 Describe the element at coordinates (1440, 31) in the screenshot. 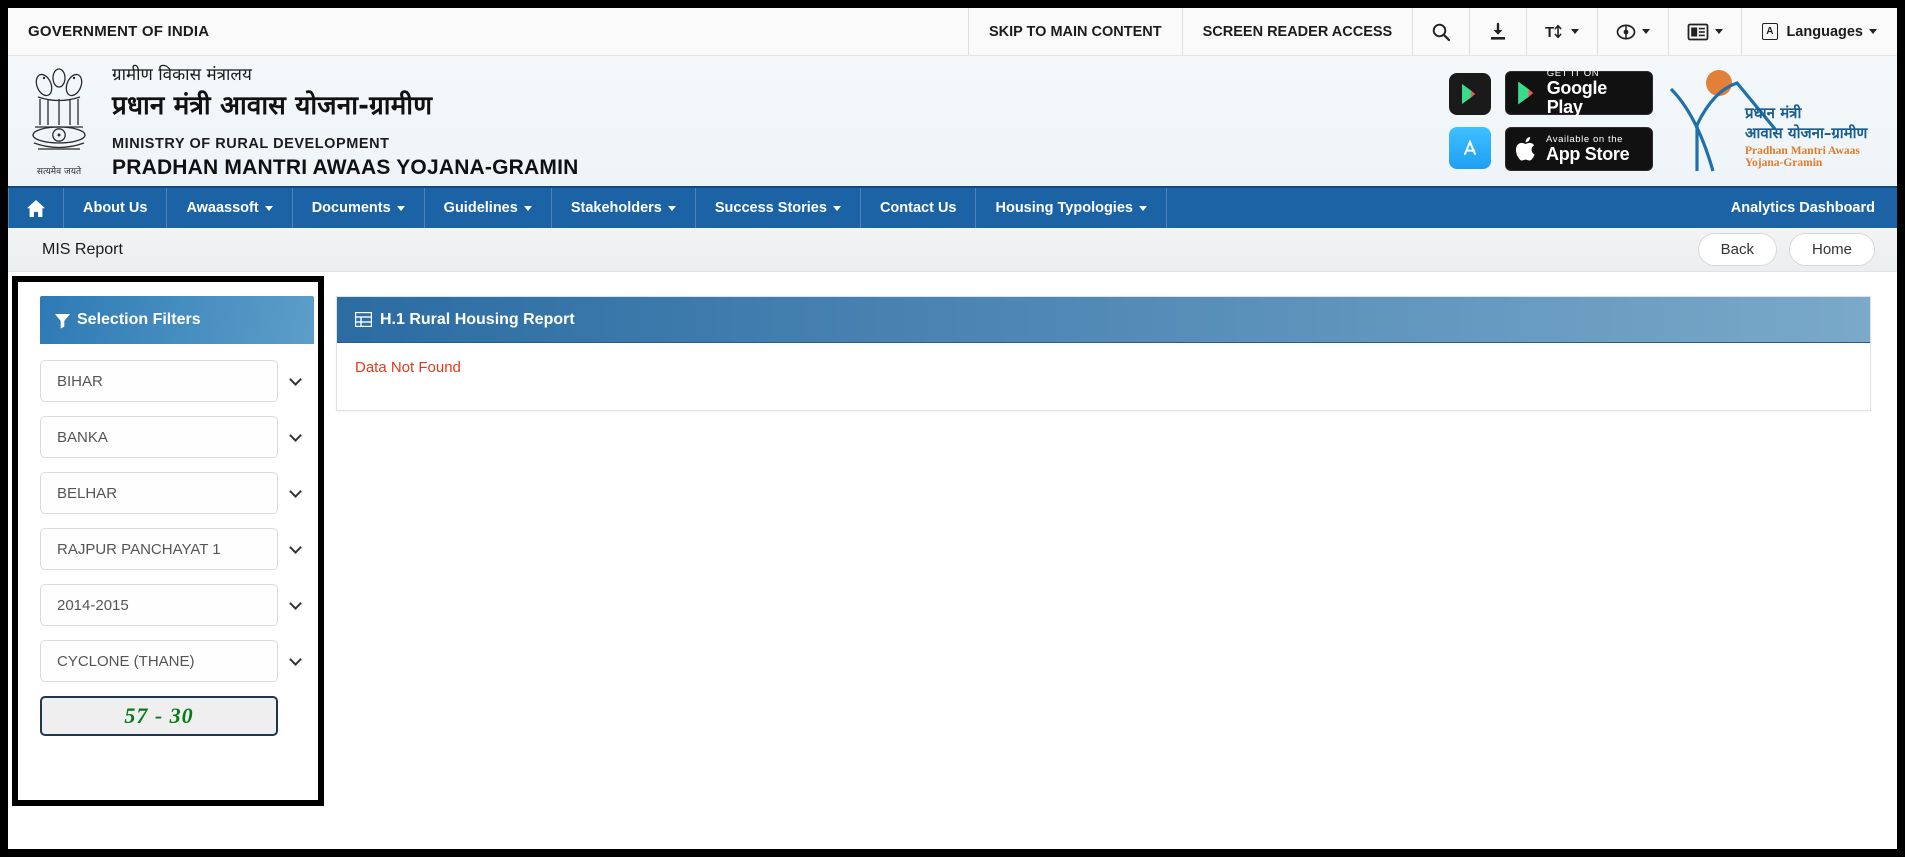

I see `search-icon` at that location.